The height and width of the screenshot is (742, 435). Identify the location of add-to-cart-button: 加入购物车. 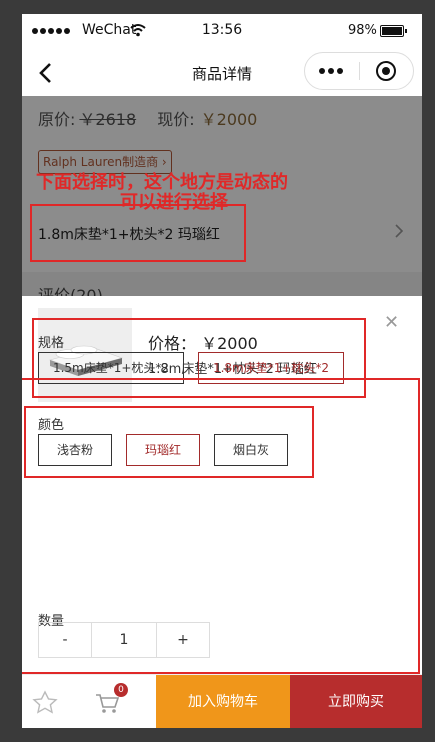
(223, 701).